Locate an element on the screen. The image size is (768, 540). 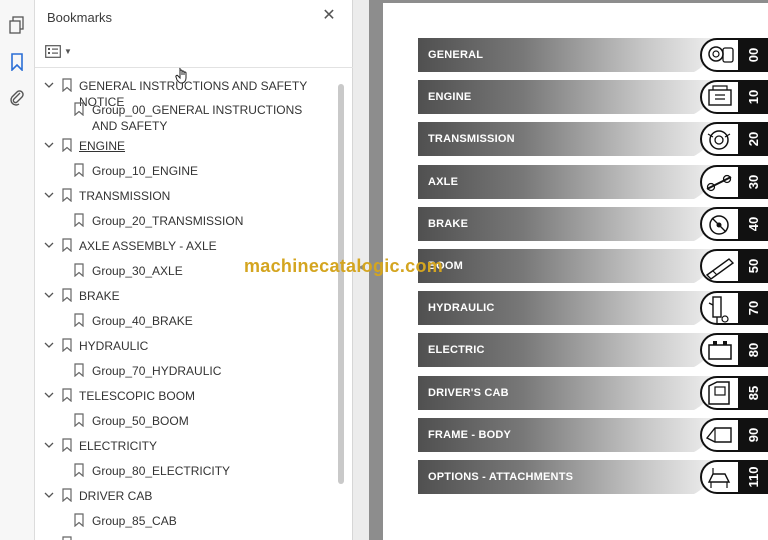
axle-icon is located at coordinates (719, 183).